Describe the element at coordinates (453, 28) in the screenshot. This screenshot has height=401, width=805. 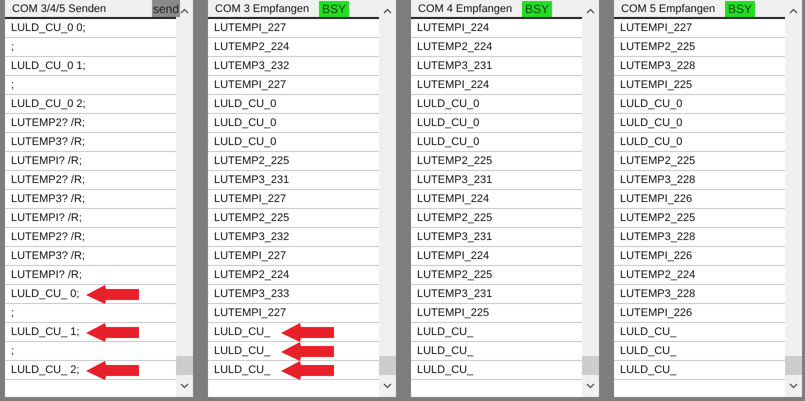
I see `row-text: LUTEMPI_224` at that location.